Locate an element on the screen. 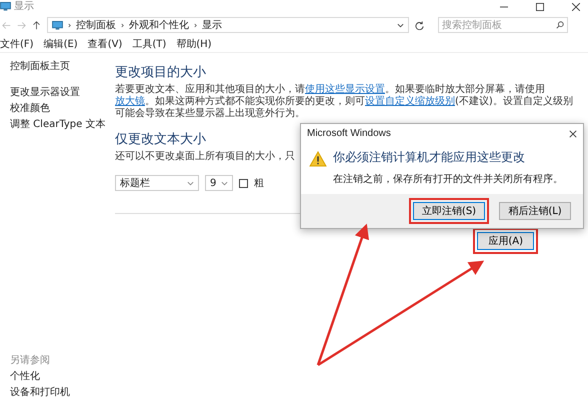  menu-item: 文件(F) is located at coordinates (17, 43).